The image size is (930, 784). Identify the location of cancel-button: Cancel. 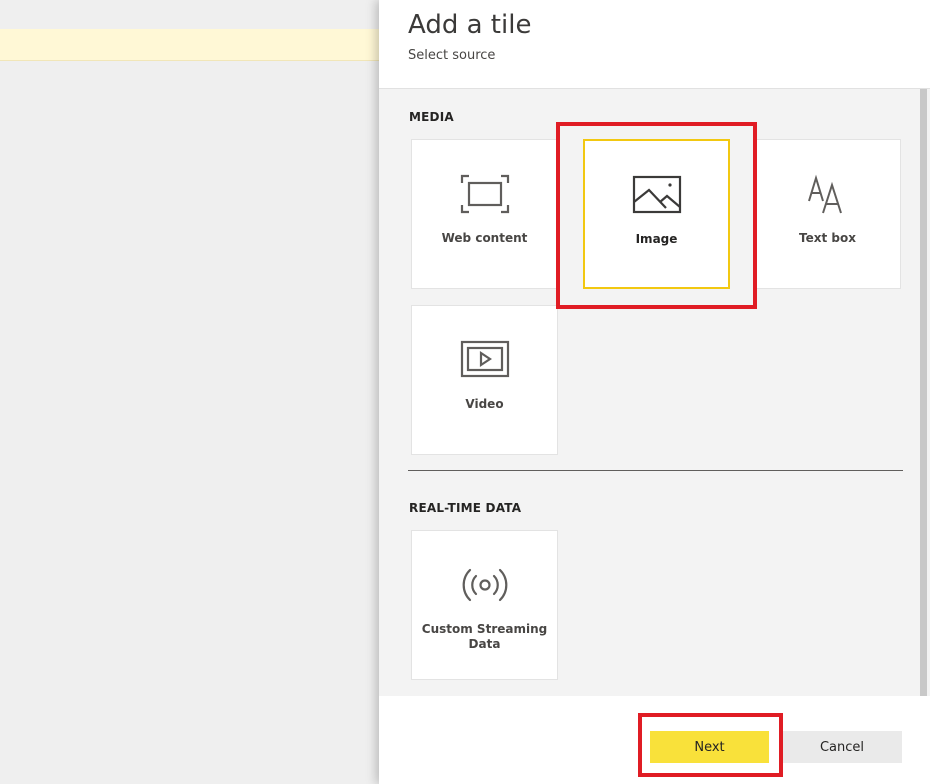
(842, 747).